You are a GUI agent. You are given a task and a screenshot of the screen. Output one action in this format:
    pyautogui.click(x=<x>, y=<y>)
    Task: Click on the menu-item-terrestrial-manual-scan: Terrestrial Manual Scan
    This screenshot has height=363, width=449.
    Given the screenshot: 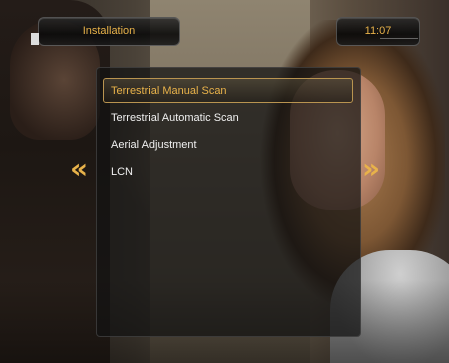 What is the action you would take?
    pyautogui.click(x=228, y=90)
    